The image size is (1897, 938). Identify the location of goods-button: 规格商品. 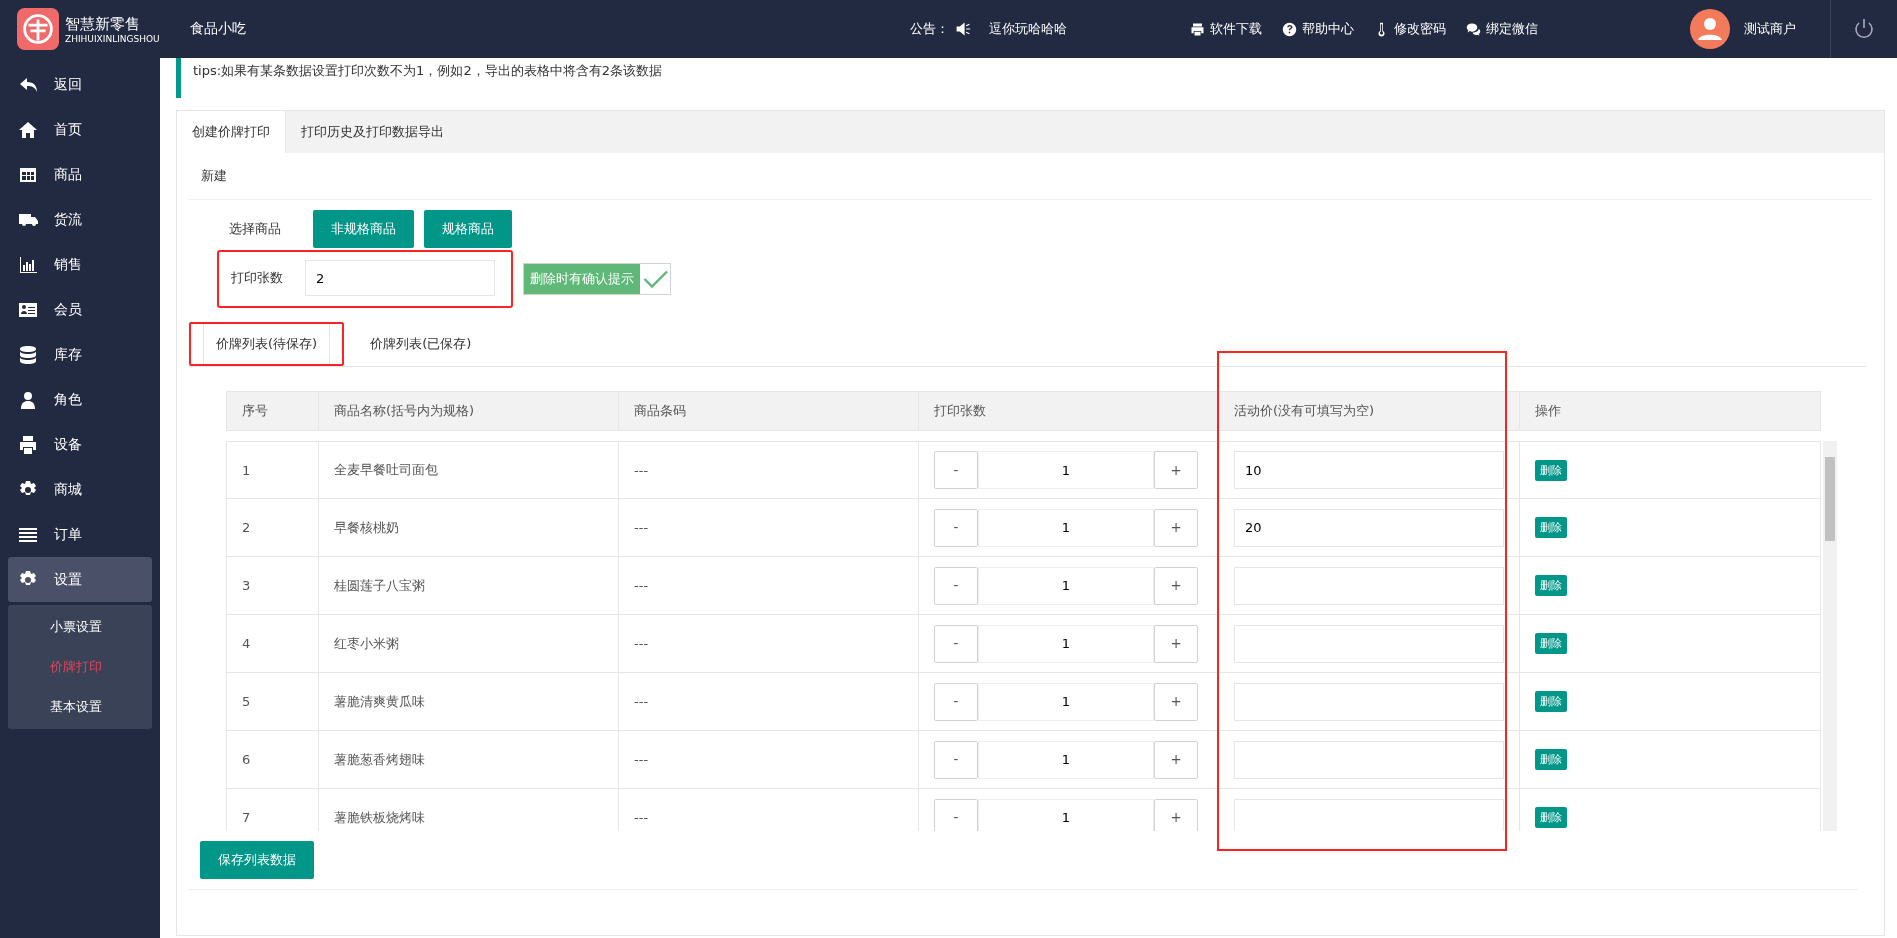
(468, 229).